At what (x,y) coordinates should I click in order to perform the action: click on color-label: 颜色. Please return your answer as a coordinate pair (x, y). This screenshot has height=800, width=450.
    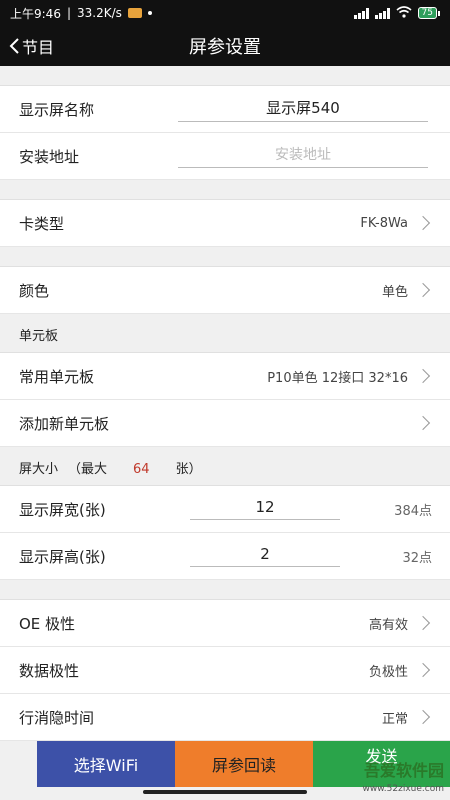
    Looking at the image, I should click on (34, 290).